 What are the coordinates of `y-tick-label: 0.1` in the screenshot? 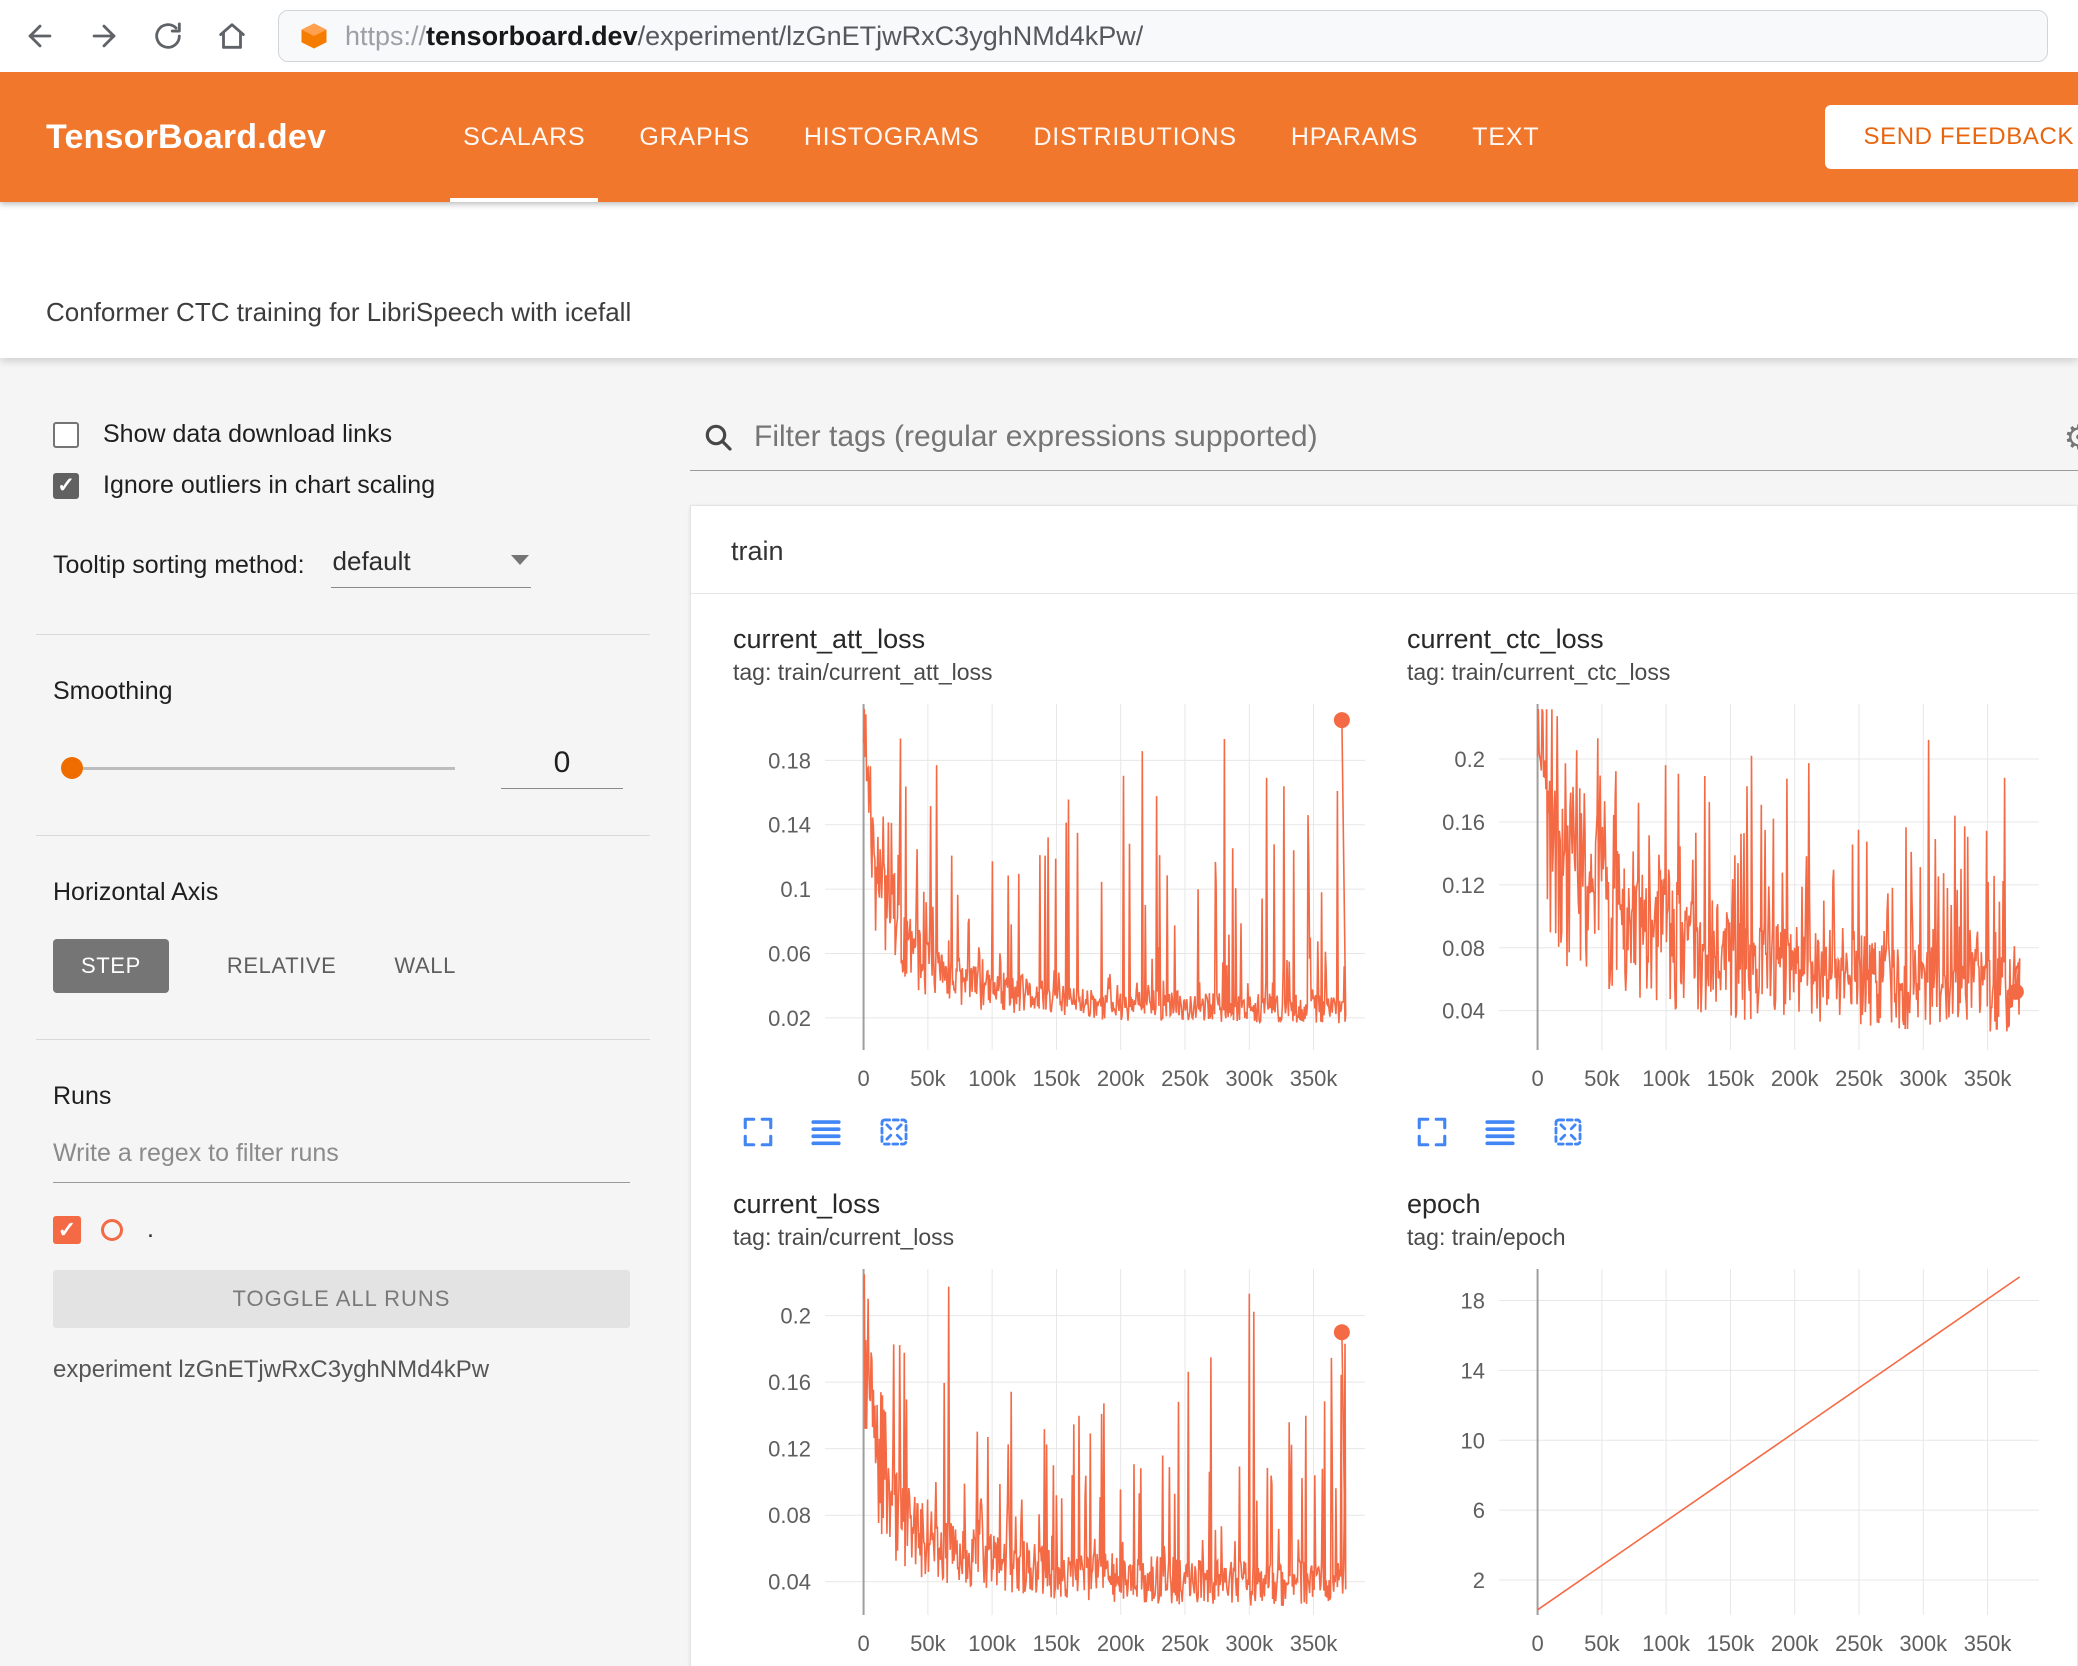 It's located at (795, 889).